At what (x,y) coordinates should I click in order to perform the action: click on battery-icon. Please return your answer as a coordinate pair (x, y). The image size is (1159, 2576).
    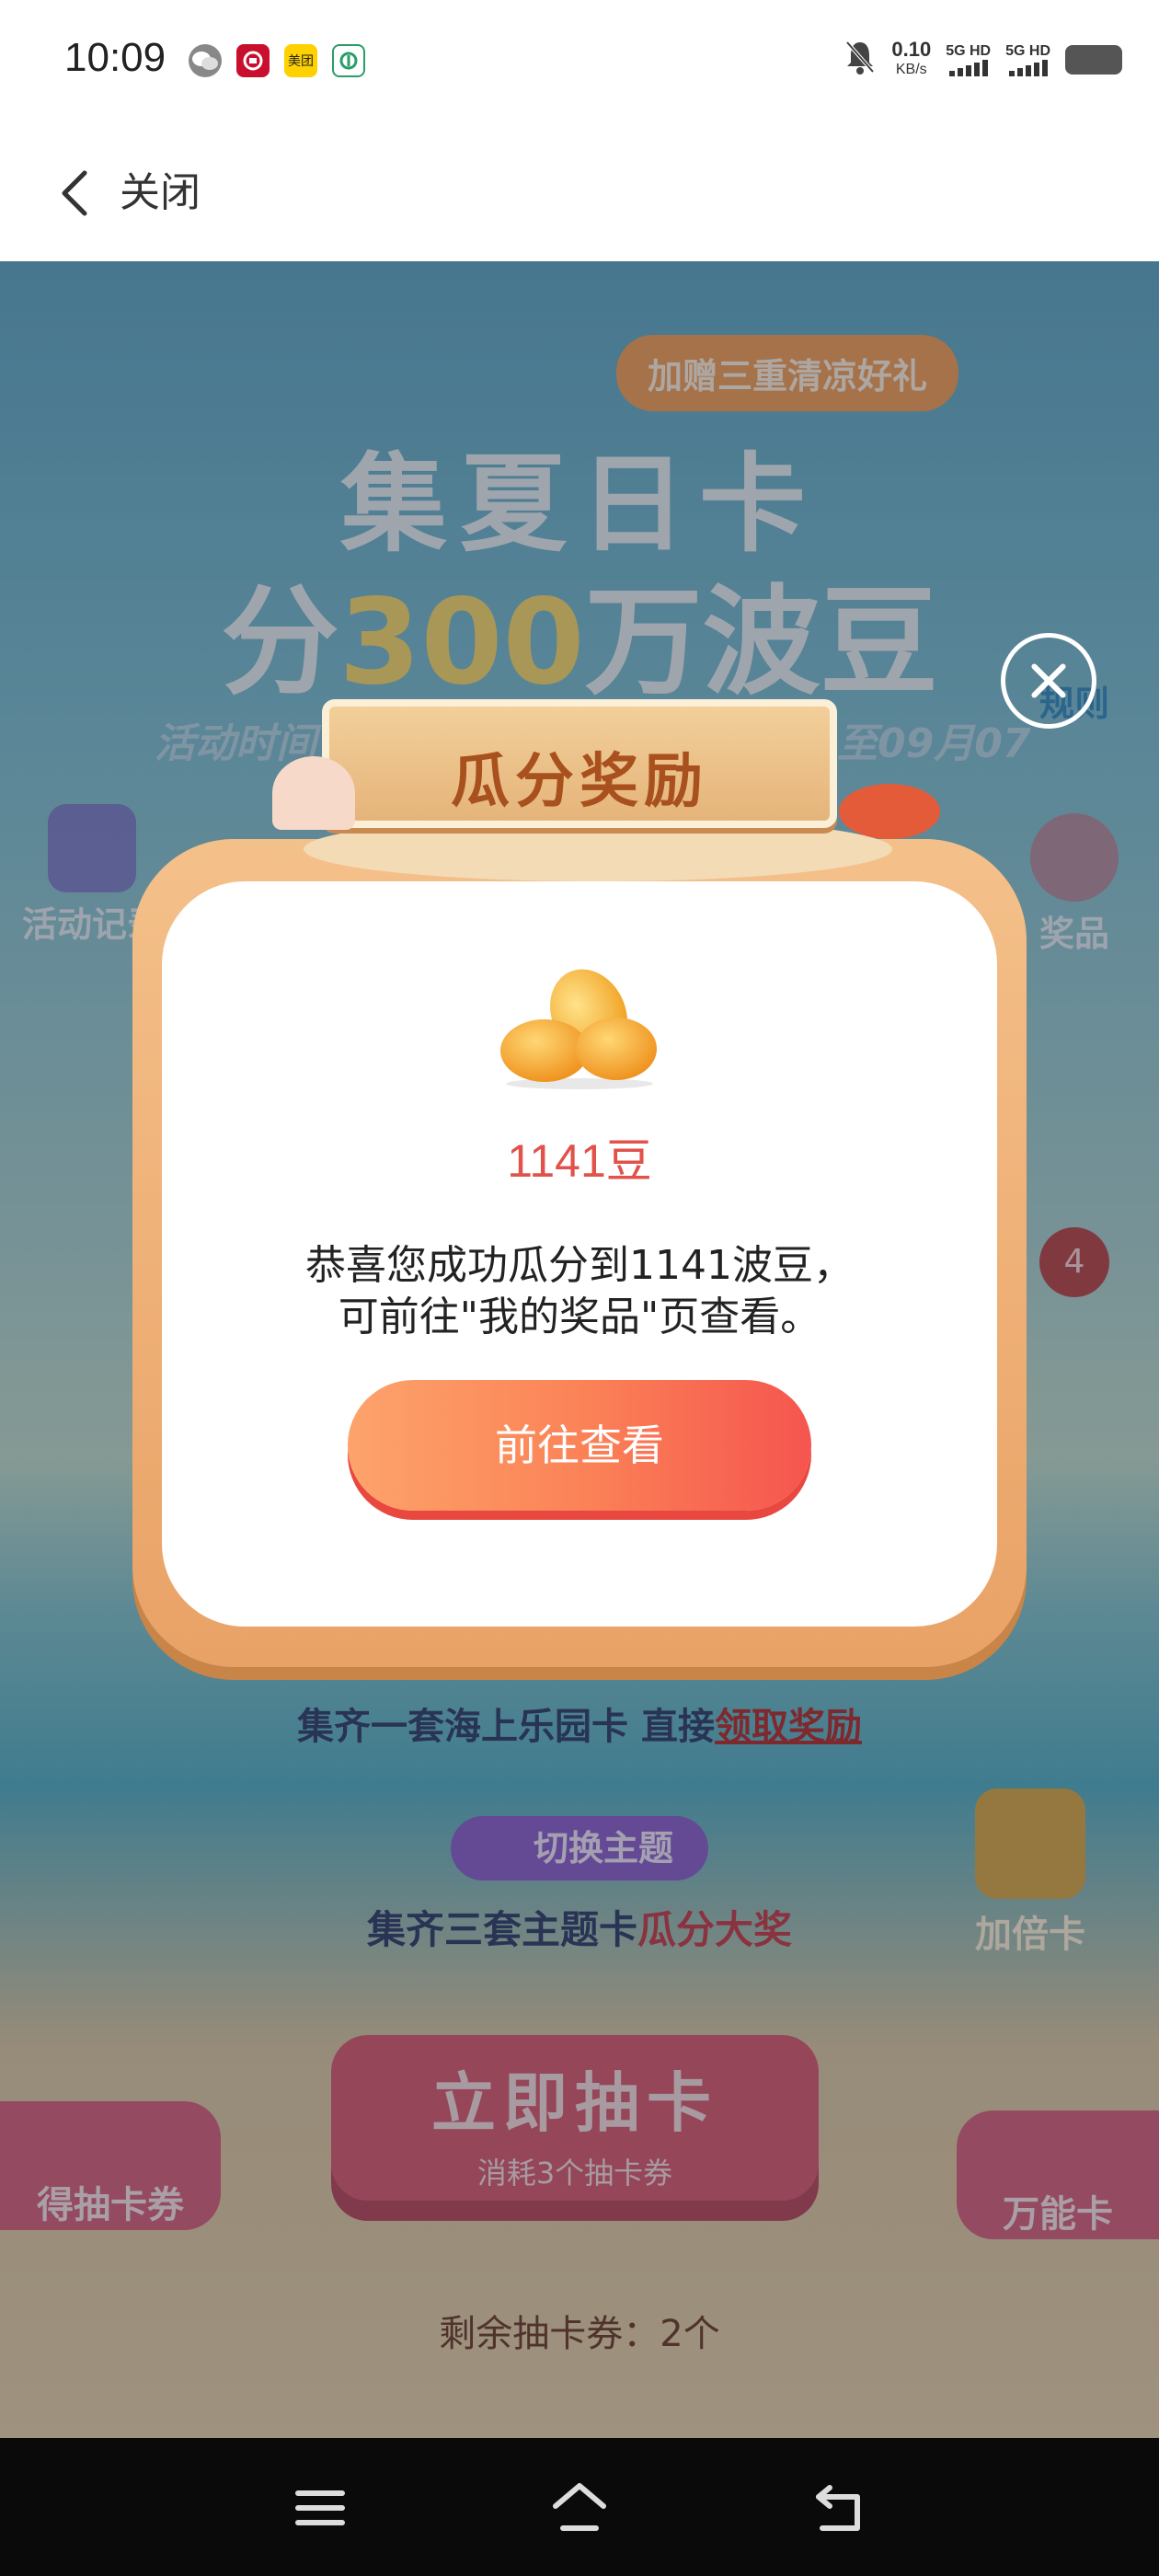
    Looking at the image, I should click on (1093, 59).